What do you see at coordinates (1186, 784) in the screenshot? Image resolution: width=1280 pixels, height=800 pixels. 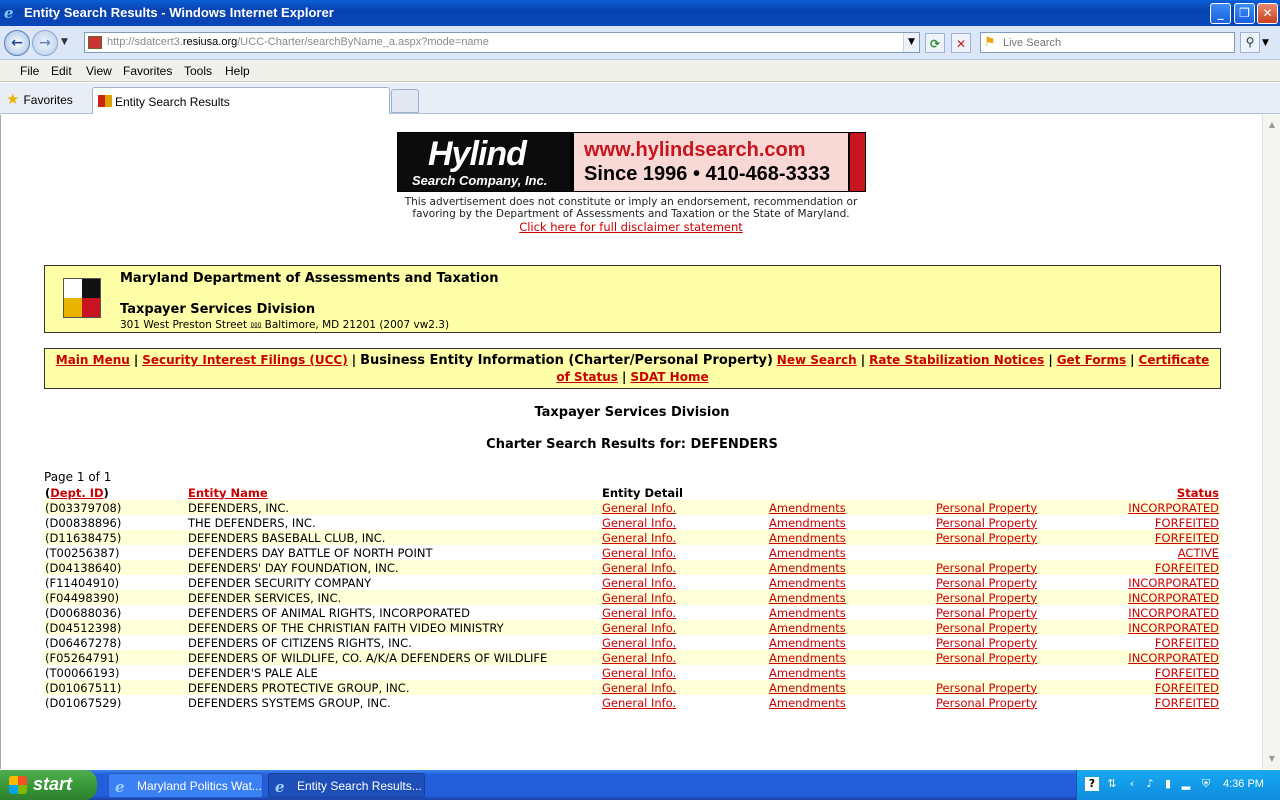 I see `signal-icon: ▂` at bounding box center [1186, 784].